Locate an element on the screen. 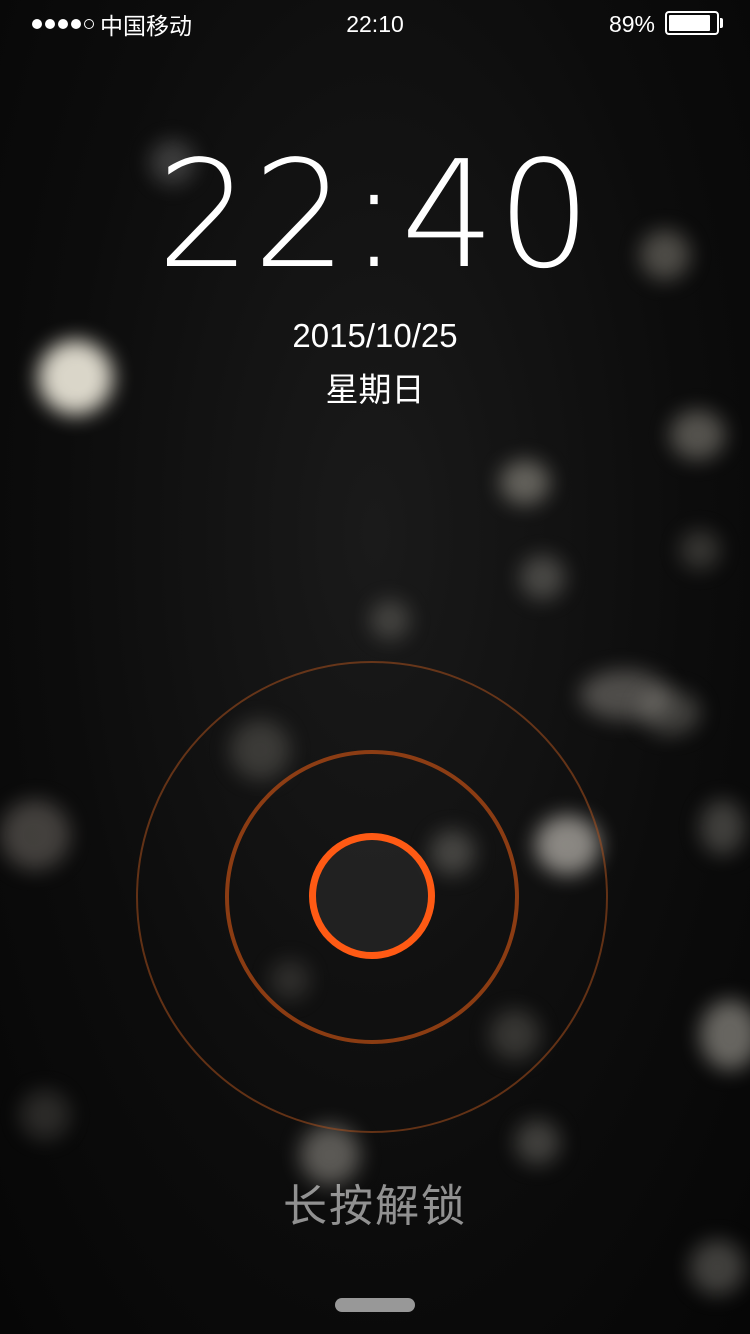 This screenshot has width=750, height=1334. battery-level is located at coordinates (689, 23).